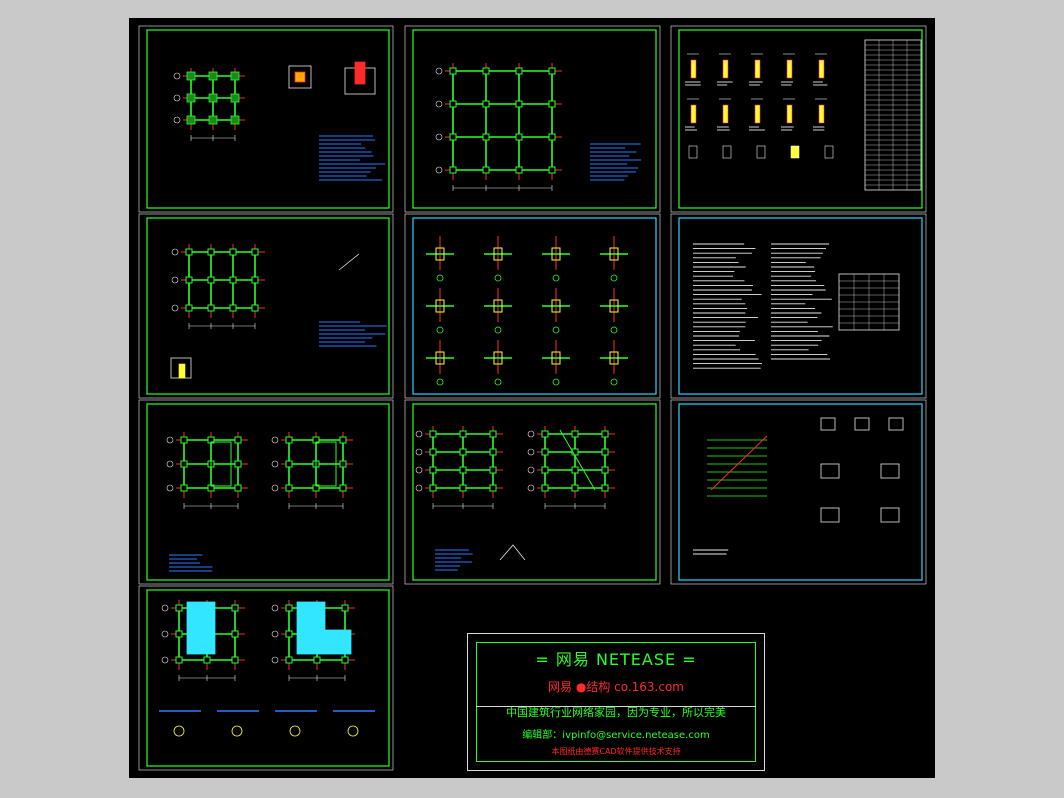 Image resolution: width=1064 pixels, height=798 pixels. What do you see at coordinates (616, 735) in the screenshot?
I see `title-block-email: 编辑部：ivpinfo@service.netease.com` at bounding box center [616, 735].